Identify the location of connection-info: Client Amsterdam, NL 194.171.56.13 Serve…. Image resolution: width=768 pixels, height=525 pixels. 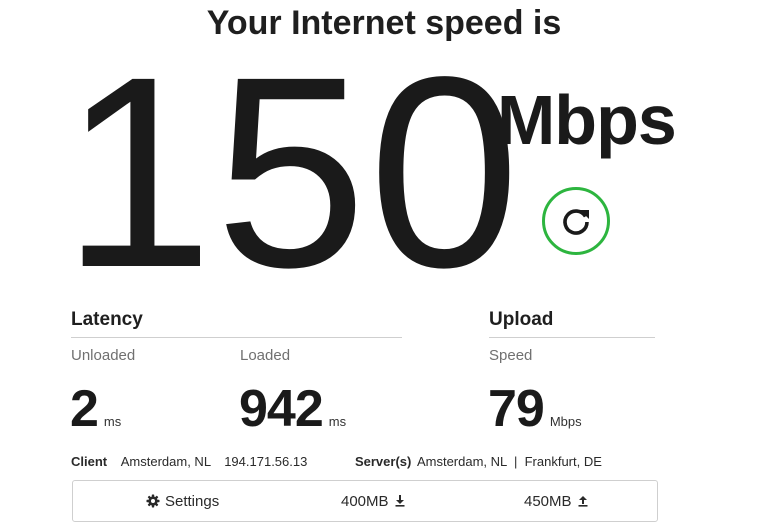
(336, 462).